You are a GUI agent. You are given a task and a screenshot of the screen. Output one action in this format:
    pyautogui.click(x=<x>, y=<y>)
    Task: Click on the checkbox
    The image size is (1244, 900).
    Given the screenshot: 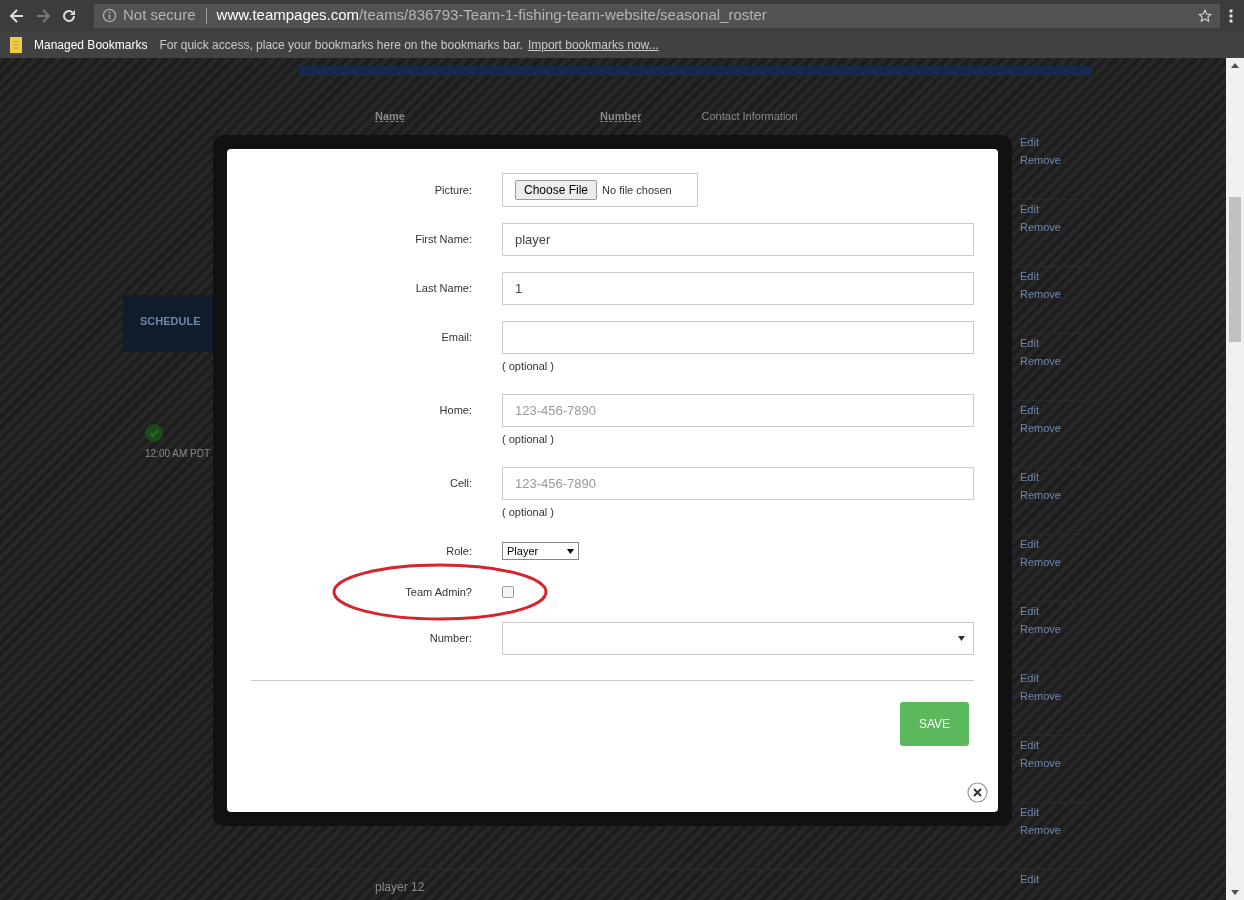 What is the action you would take?
    pyautogui.click(x=508, y=592)
    